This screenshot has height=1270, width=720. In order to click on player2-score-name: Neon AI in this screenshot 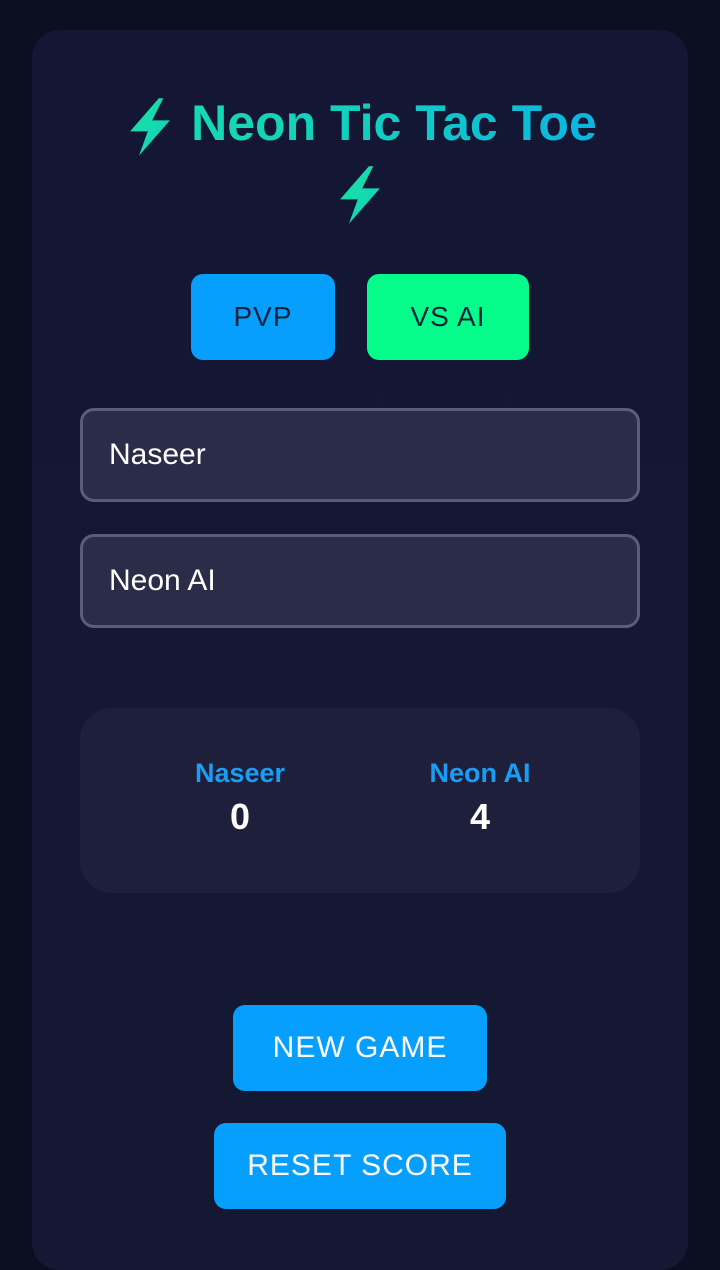, I will do `click(480, 773)`.